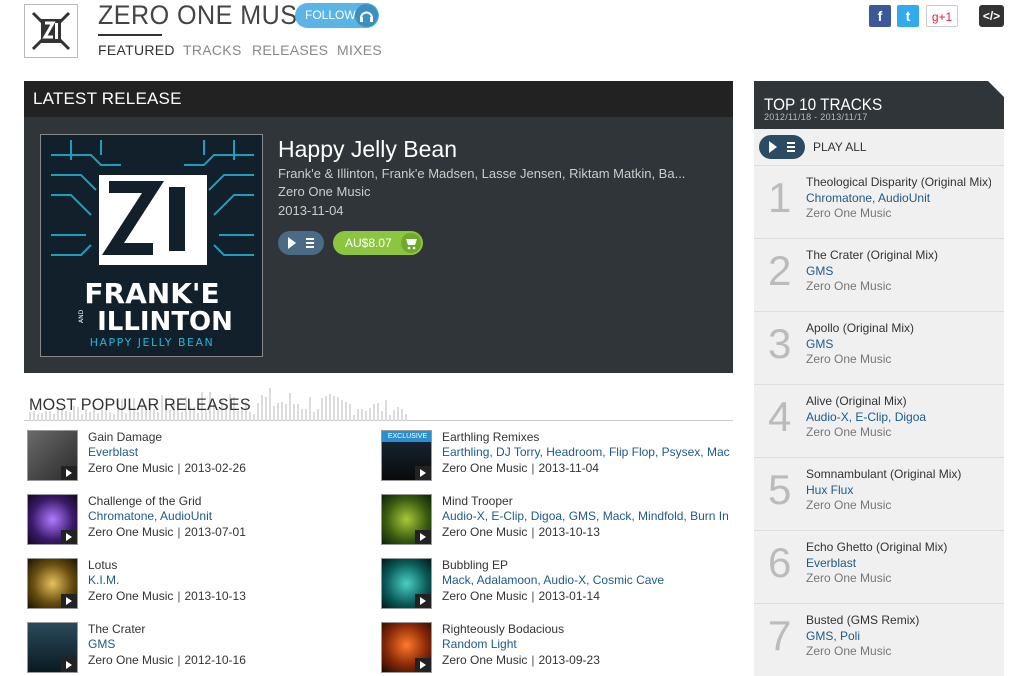  What do you see at coordinates (367, 149) in the screenshot?
I see `latest-release-title: Happy Jelly Bean` at bounding box center [367, 149].